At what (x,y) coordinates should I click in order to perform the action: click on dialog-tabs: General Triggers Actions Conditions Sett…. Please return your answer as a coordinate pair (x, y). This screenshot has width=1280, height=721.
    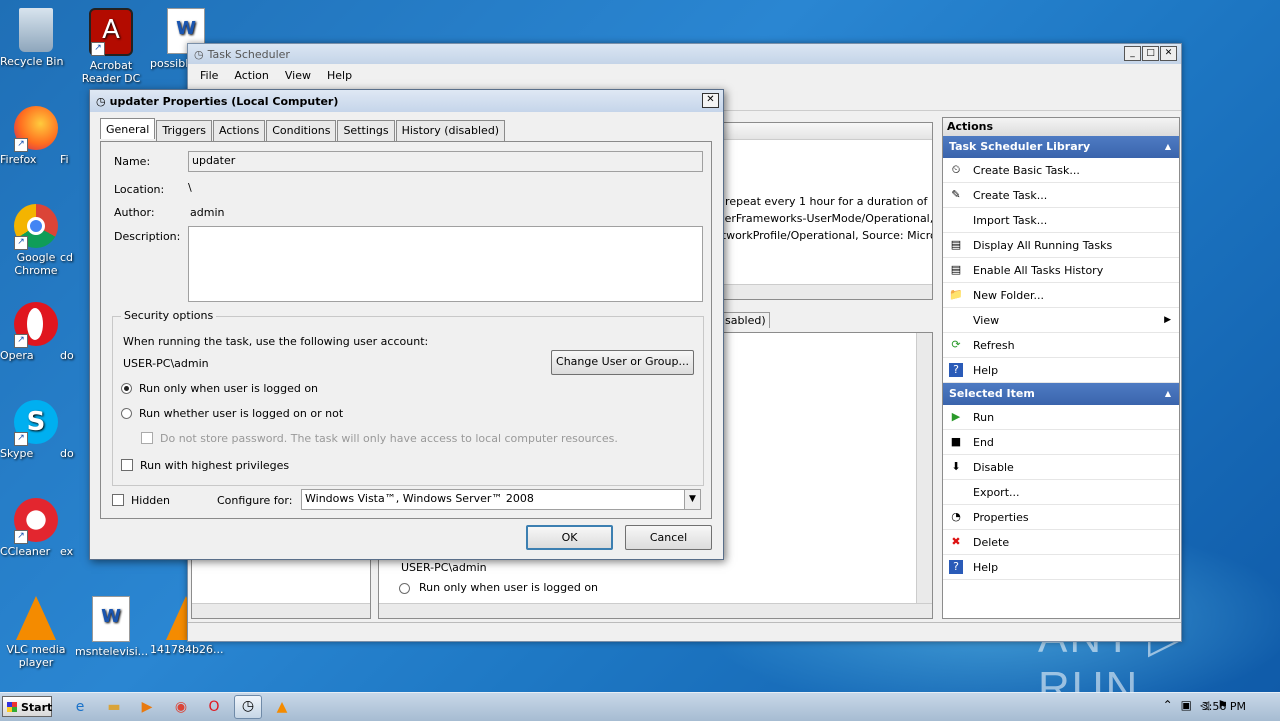
    Looking at the image, I should click on (303, 129).